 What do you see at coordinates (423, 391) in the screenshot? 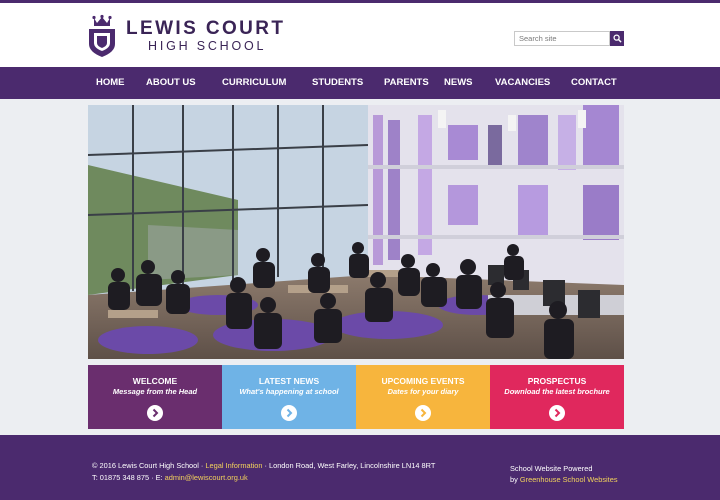
I see `tile-subtitle: Dates for your diary` at bounding box center [423, 391].